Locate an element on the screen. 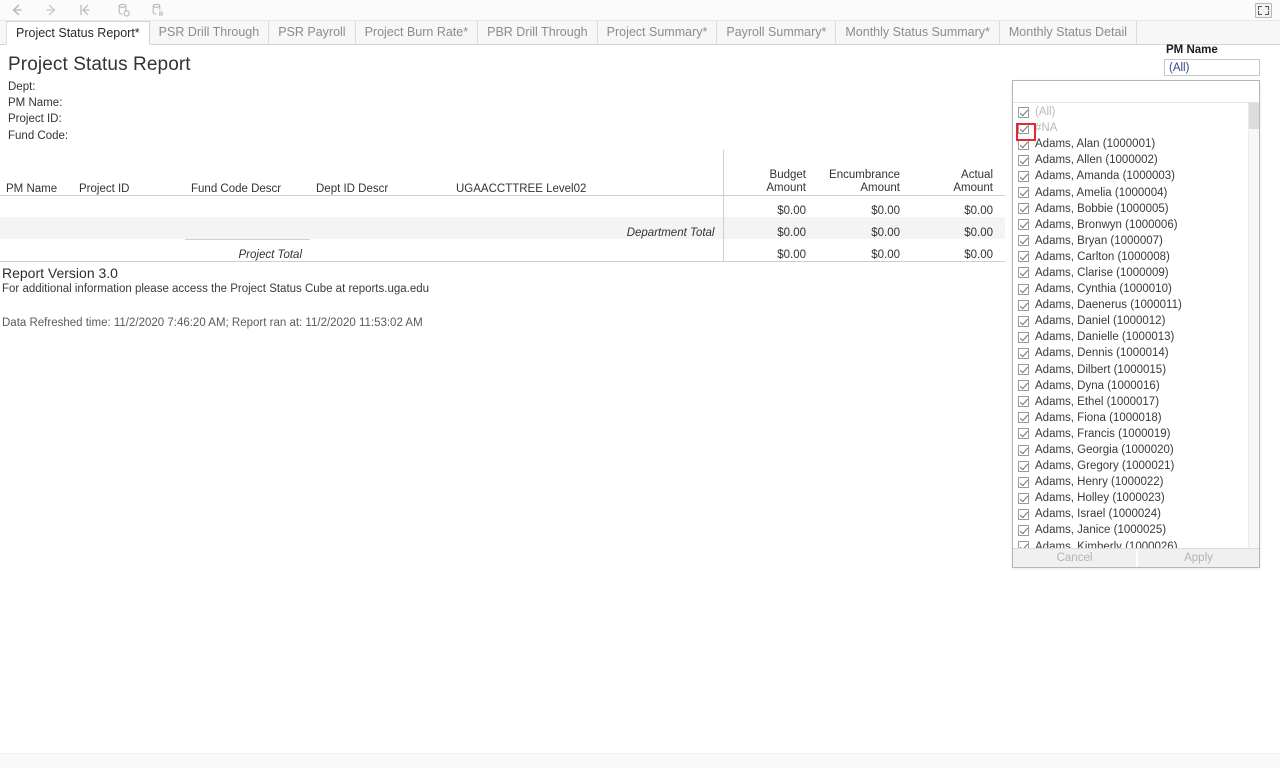  list-item: Adams, Amelia (1000004) is located at coordinates (1130, 192).